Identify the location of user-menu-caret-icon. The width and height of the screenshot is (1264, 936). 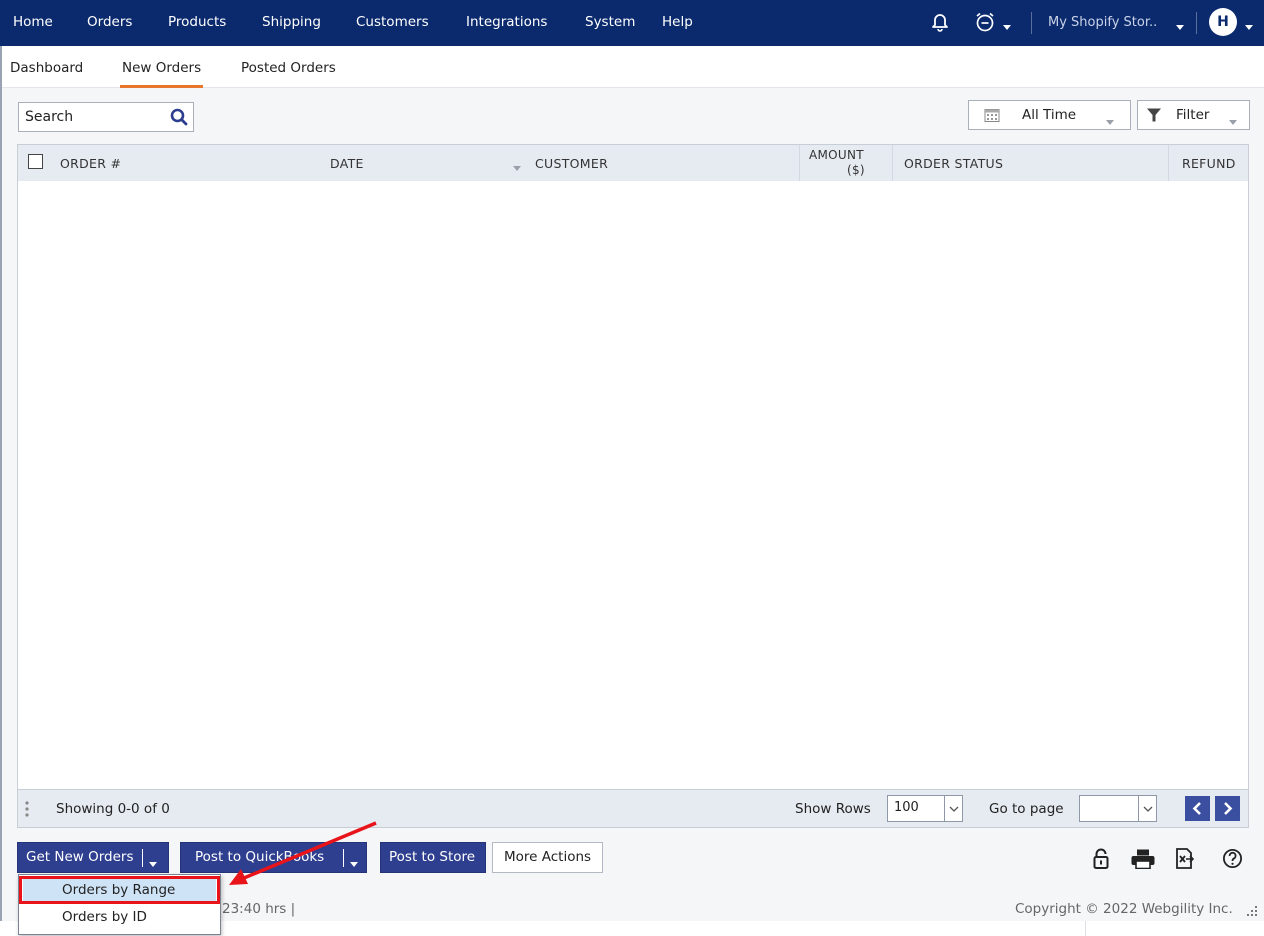
(1249, 27).